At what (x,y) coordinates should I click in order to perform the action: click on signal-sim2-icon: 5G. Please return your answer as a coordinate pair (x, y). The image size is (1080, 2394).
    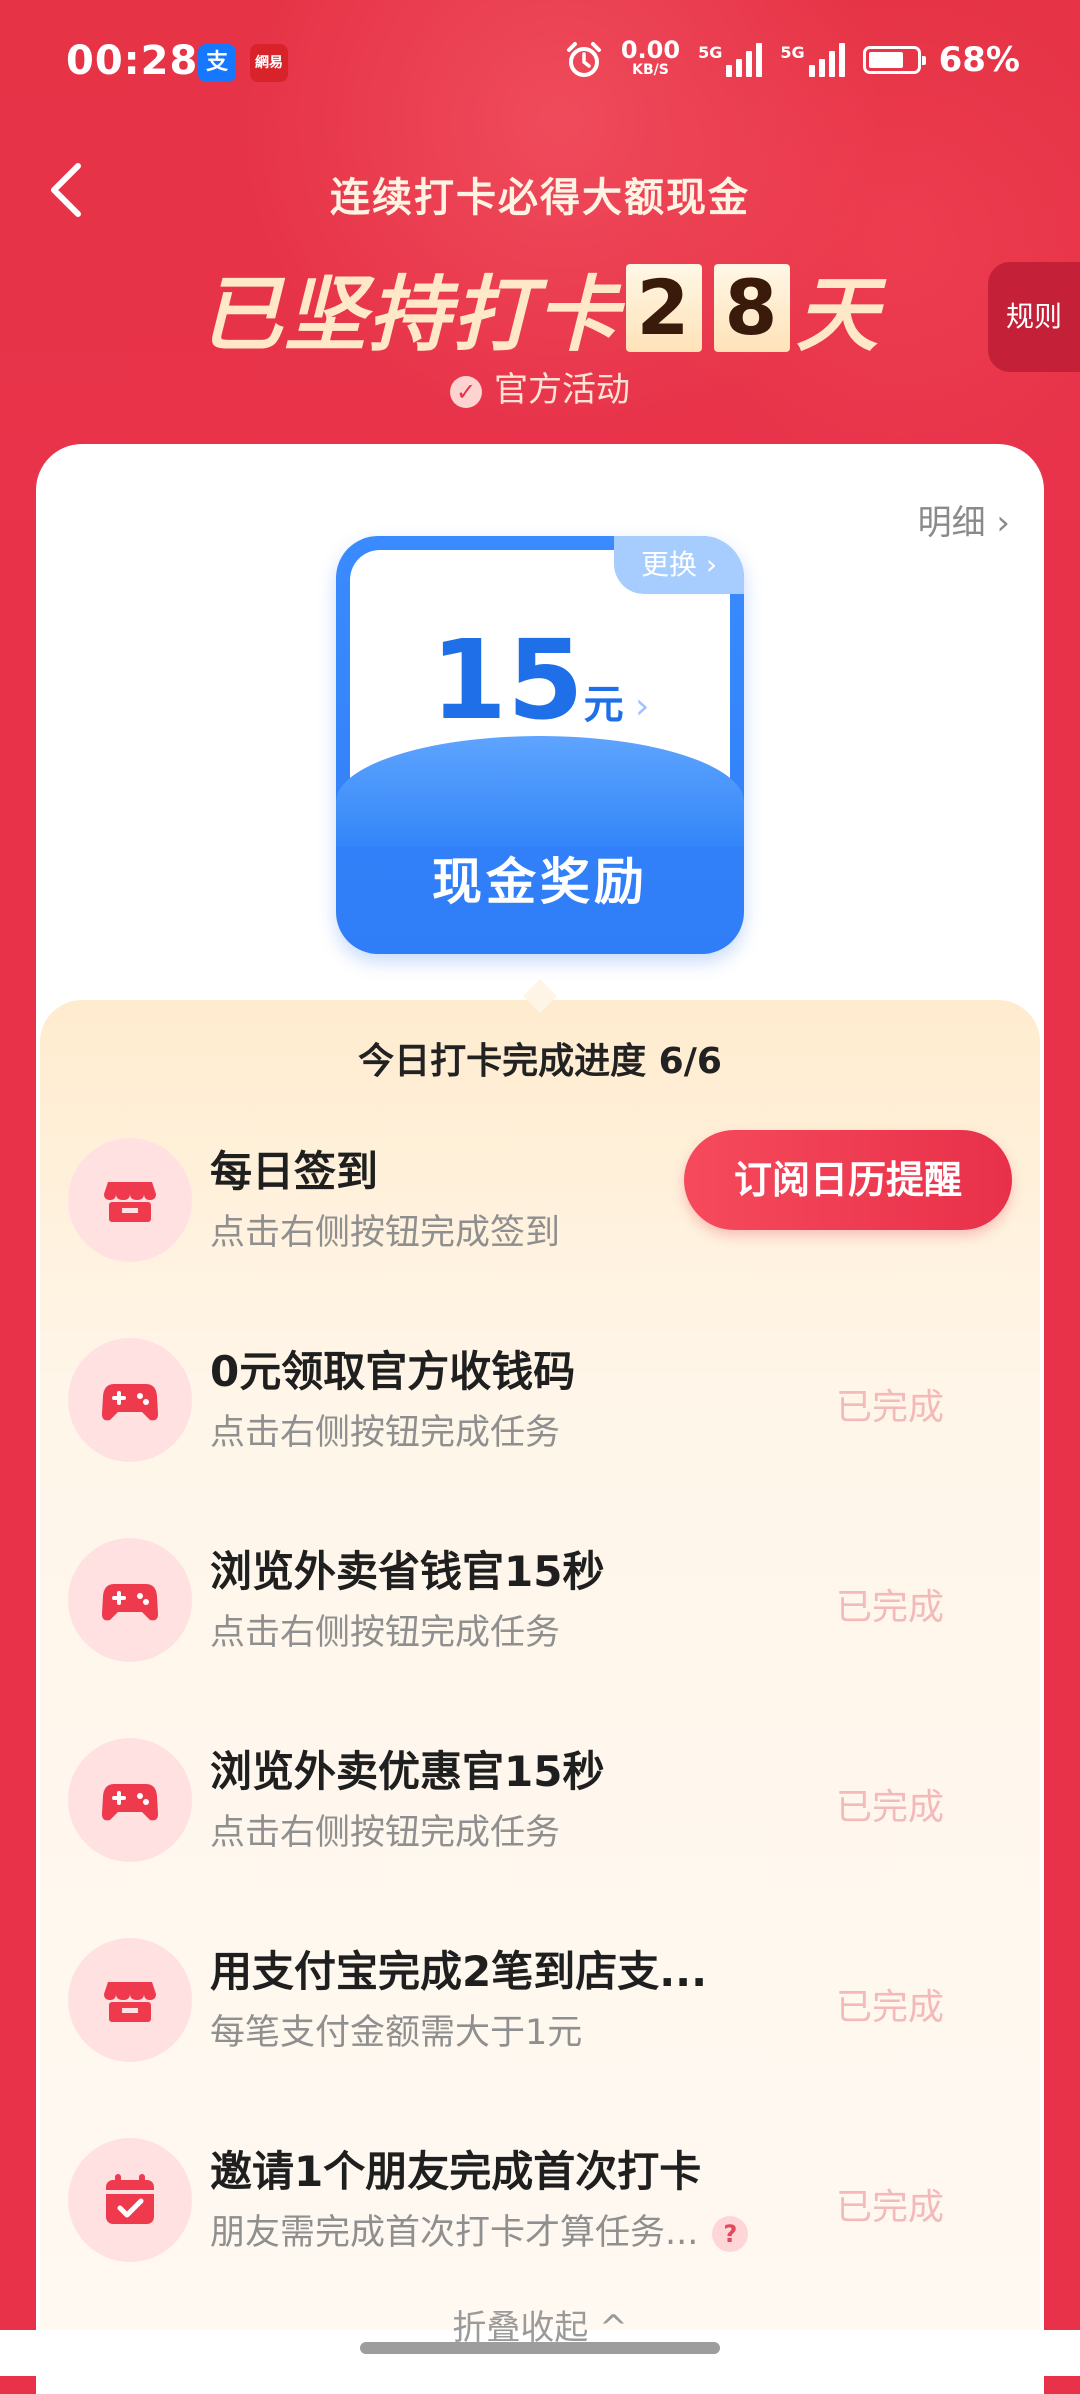
    Looking at the image, I should click on (812, 60).